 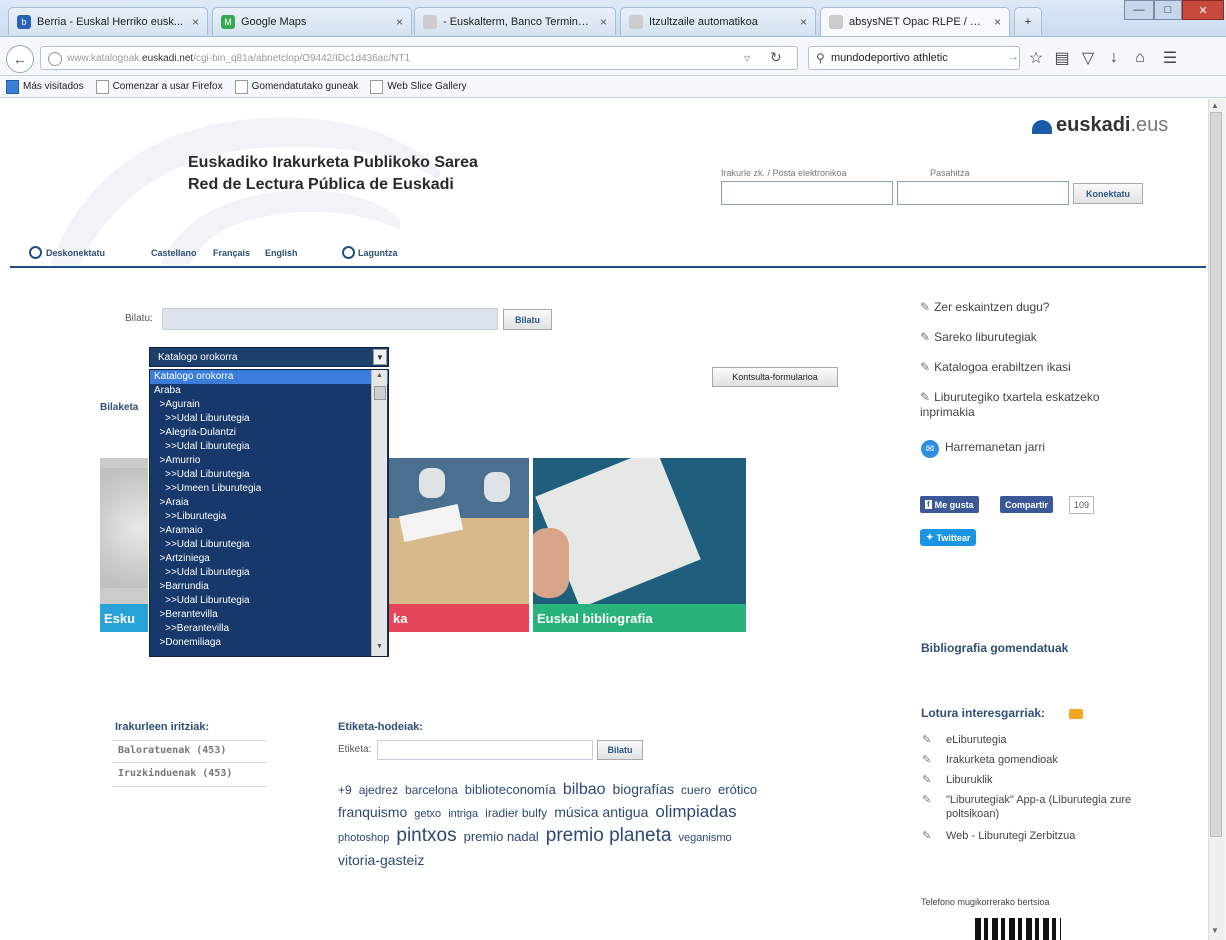 What do you see at coordinates (269, 461) in the screenshot?
I see `catalog-option: >Amurrio` at bounding box center [269, 461].